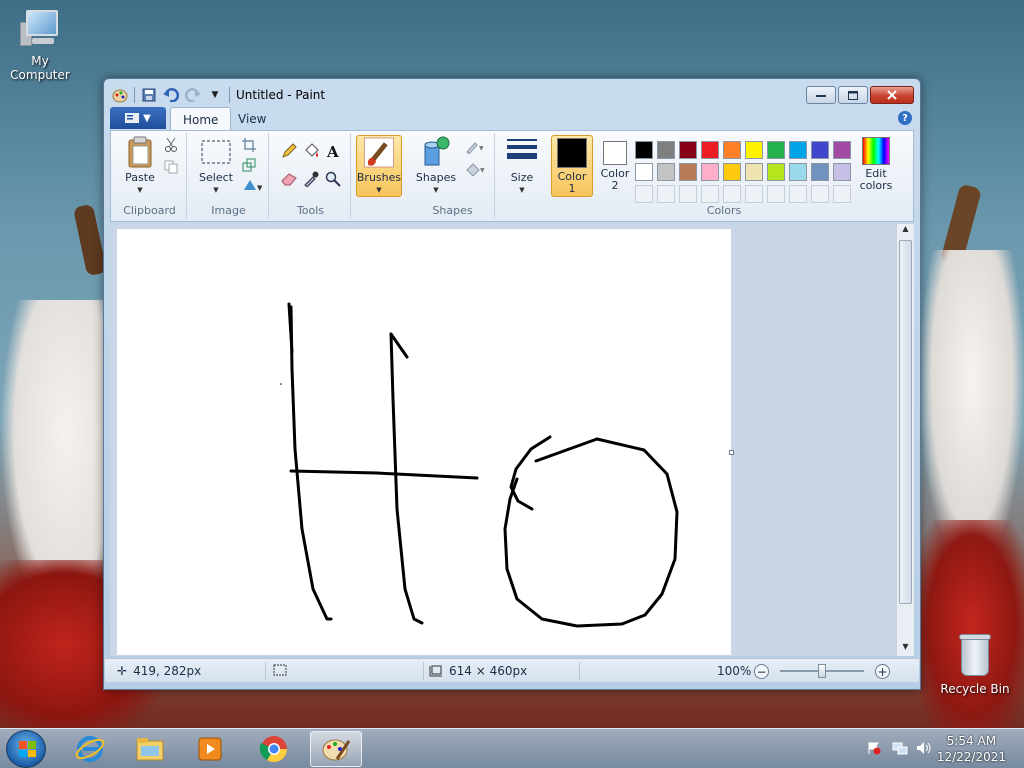 This screenshot has width=1024, height=768. What do you see at coordinates (210, 749) in the screenshot?
I see `taskbar-media-player` at bounding box center [210, 749].